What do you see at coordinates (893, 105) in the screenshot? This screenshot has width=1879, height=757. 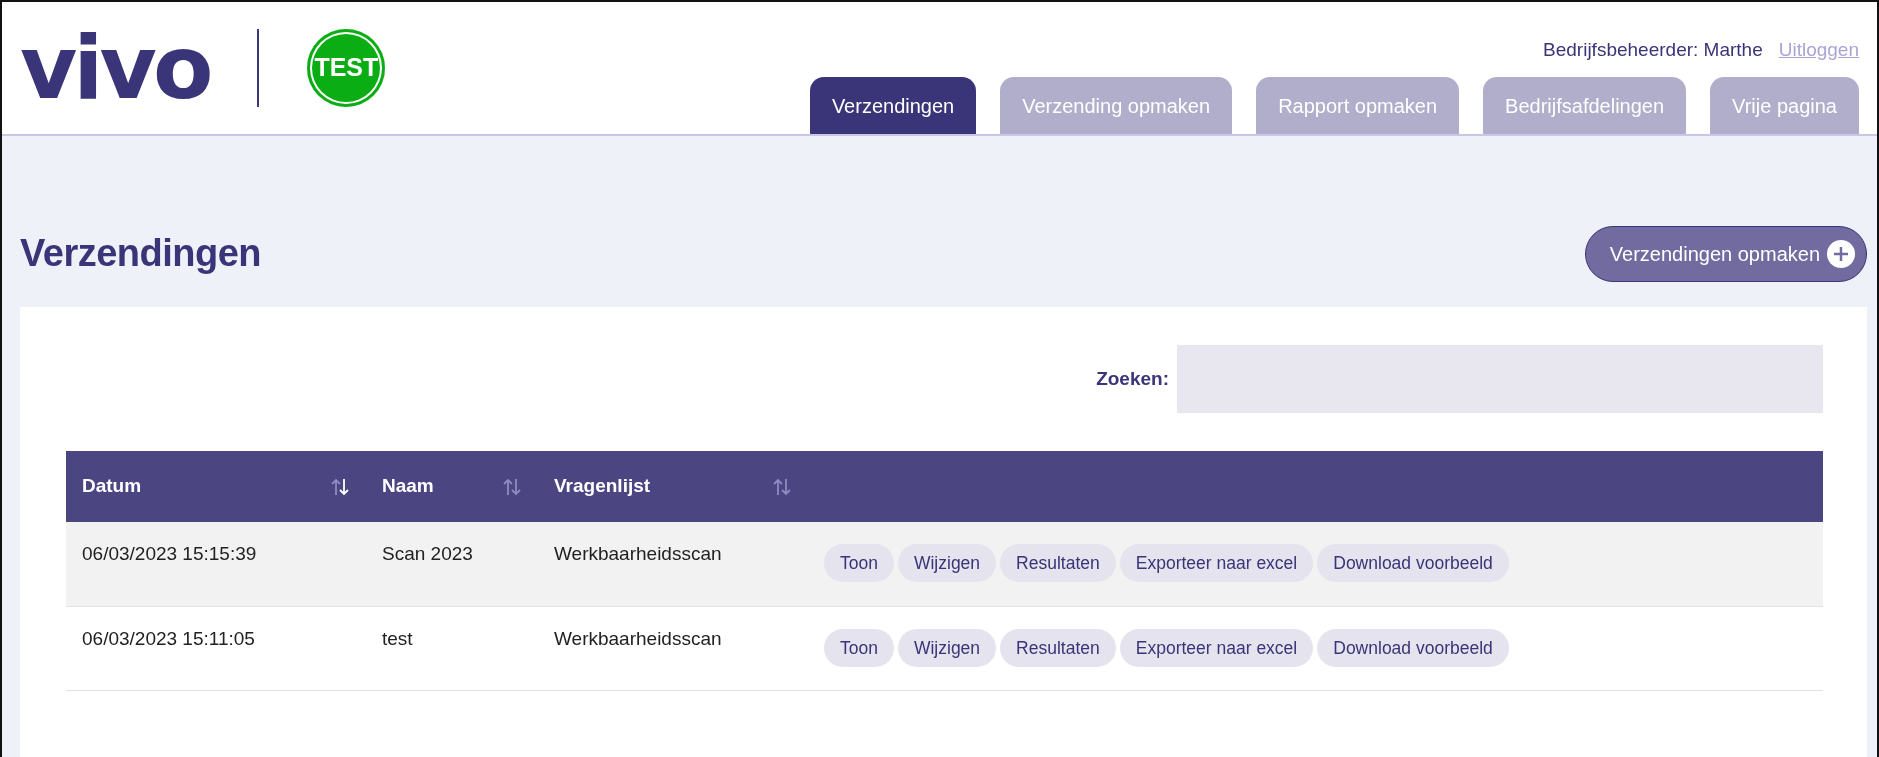 I see `nav-tab: Verzendingen` at bounding box center [893, 105].